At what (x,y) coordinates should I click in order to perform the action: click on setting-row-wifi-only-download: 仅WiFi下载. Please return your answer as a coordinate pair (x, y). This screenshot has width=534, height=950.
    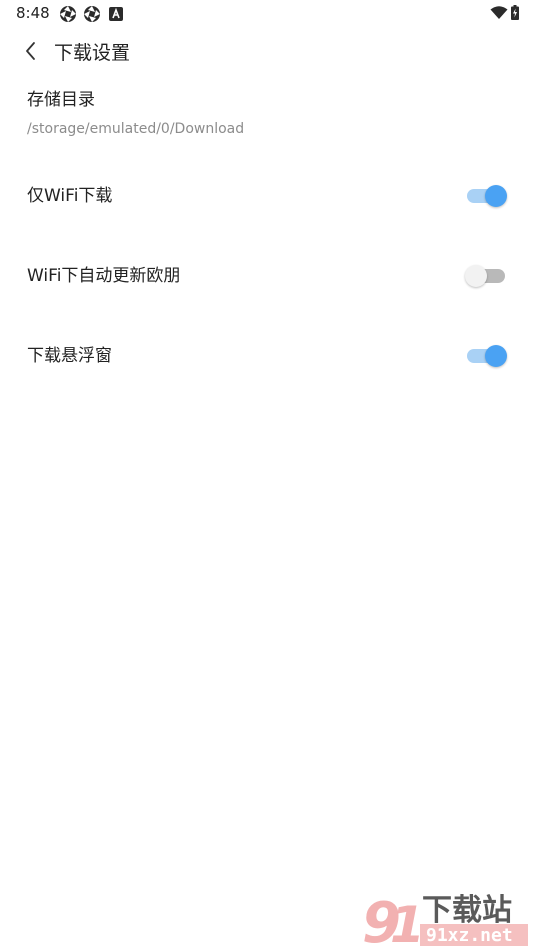
    Looking at the image, I should click on (267, 196).